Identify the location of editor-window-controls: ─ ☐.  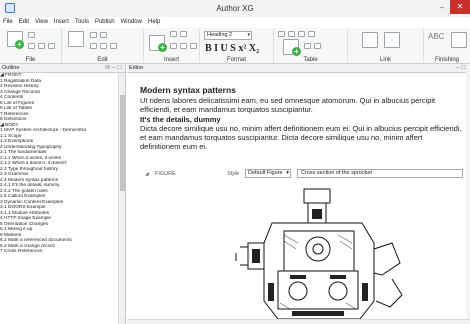
(461, 68).